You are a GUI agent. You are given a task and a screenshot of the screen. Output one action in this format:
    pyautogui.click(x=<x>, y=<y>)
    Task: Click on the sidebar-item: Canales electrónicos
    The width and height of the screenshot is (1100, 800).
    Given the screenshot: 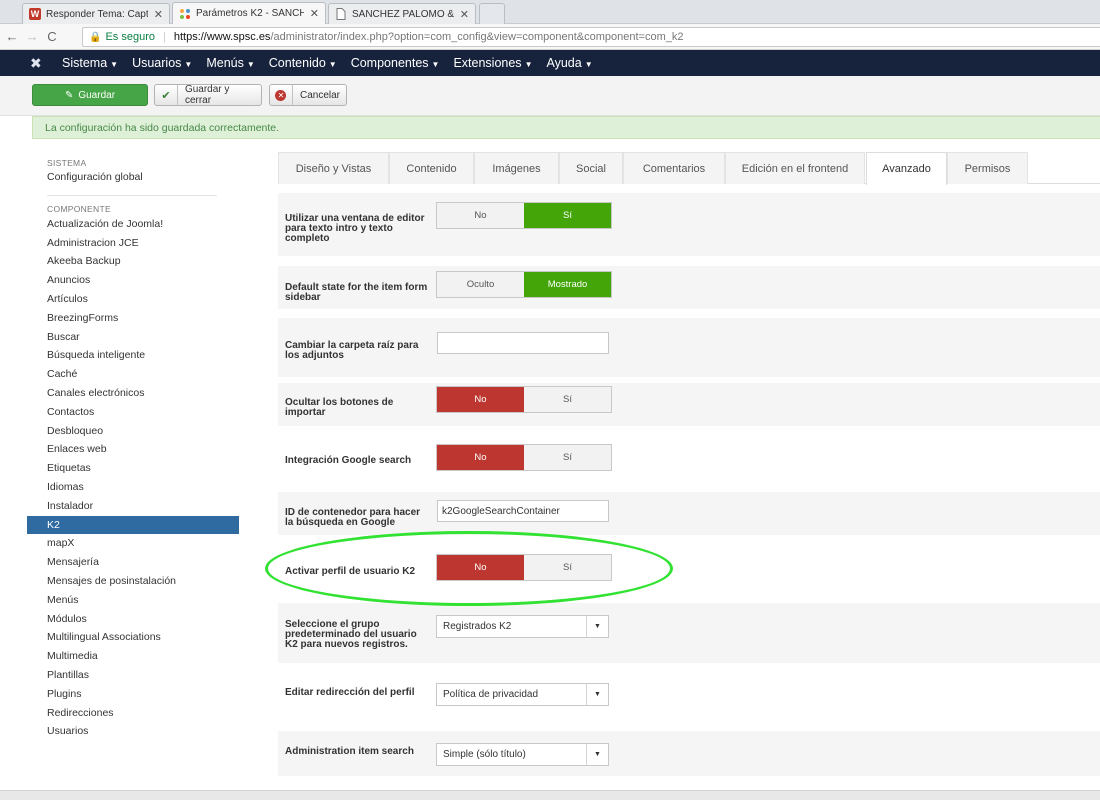 What is the action you would take?
    pyautogui.click(x=133, y=393)
    